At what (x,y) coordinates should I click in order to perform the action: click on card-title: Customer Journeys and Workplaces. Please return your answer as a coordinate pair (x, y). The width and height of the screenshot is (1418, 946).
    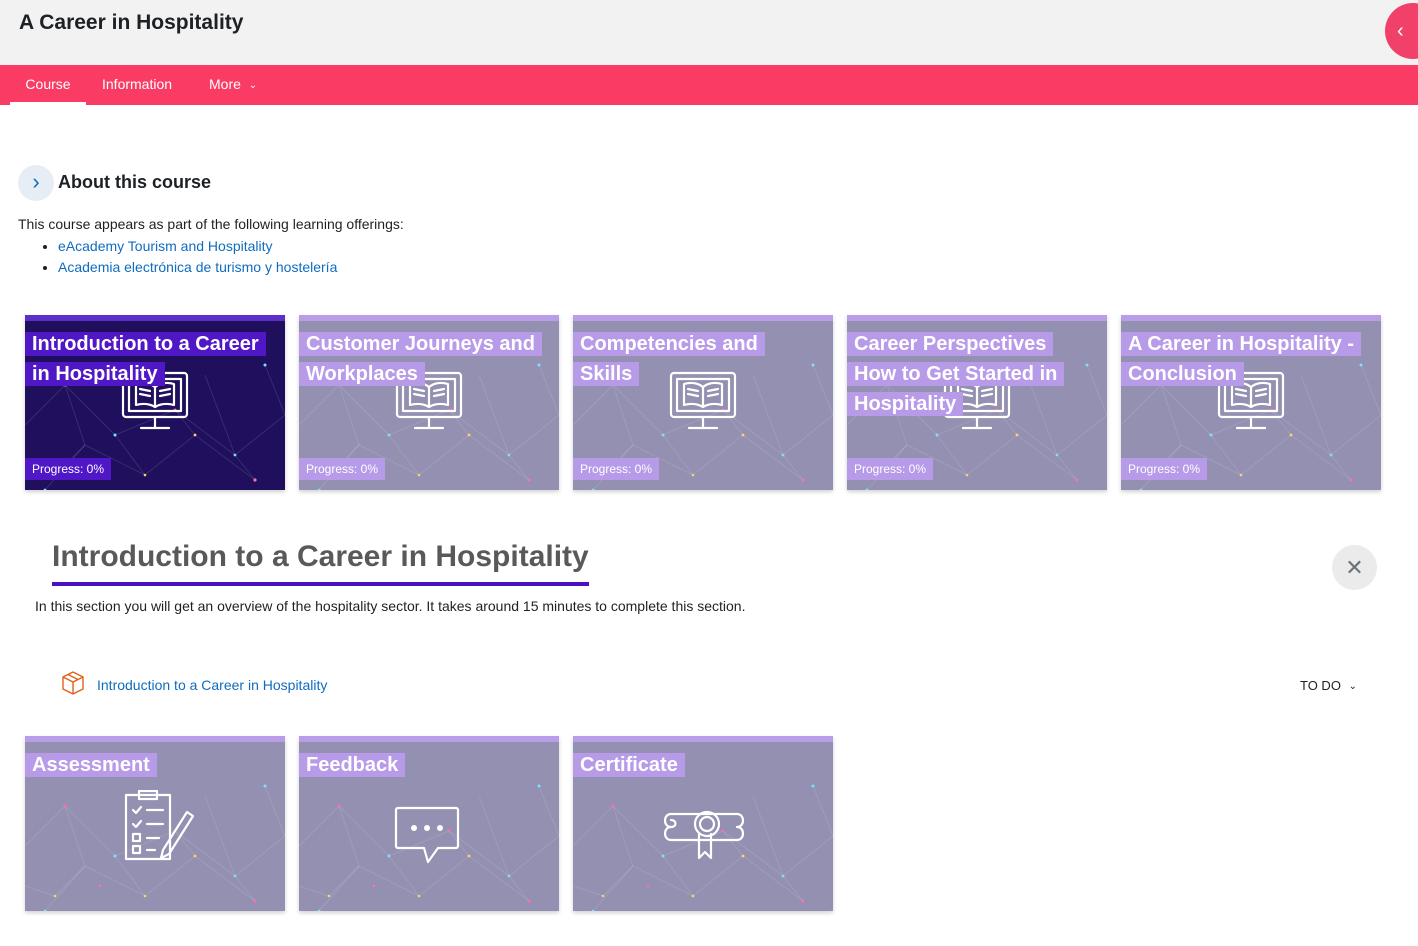
    Looking at the image, I should click on (421, 359).